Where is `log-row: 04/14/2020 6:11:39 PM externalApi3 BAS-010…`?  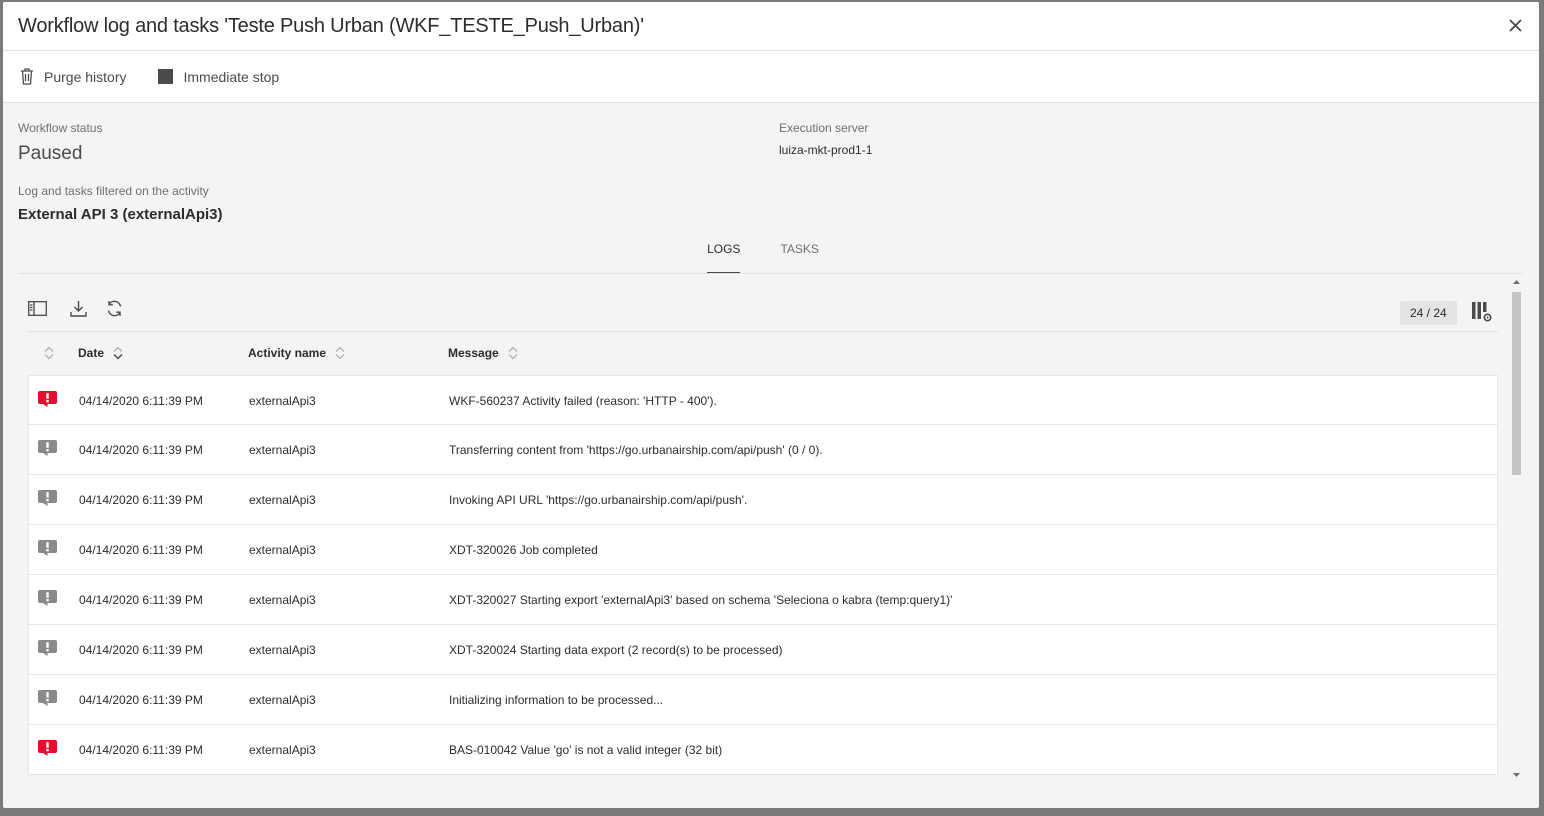 log-row: 04/14/2020 6:11:39 PM externalApi3 BAS-010… is located at coordinates (763, 750).